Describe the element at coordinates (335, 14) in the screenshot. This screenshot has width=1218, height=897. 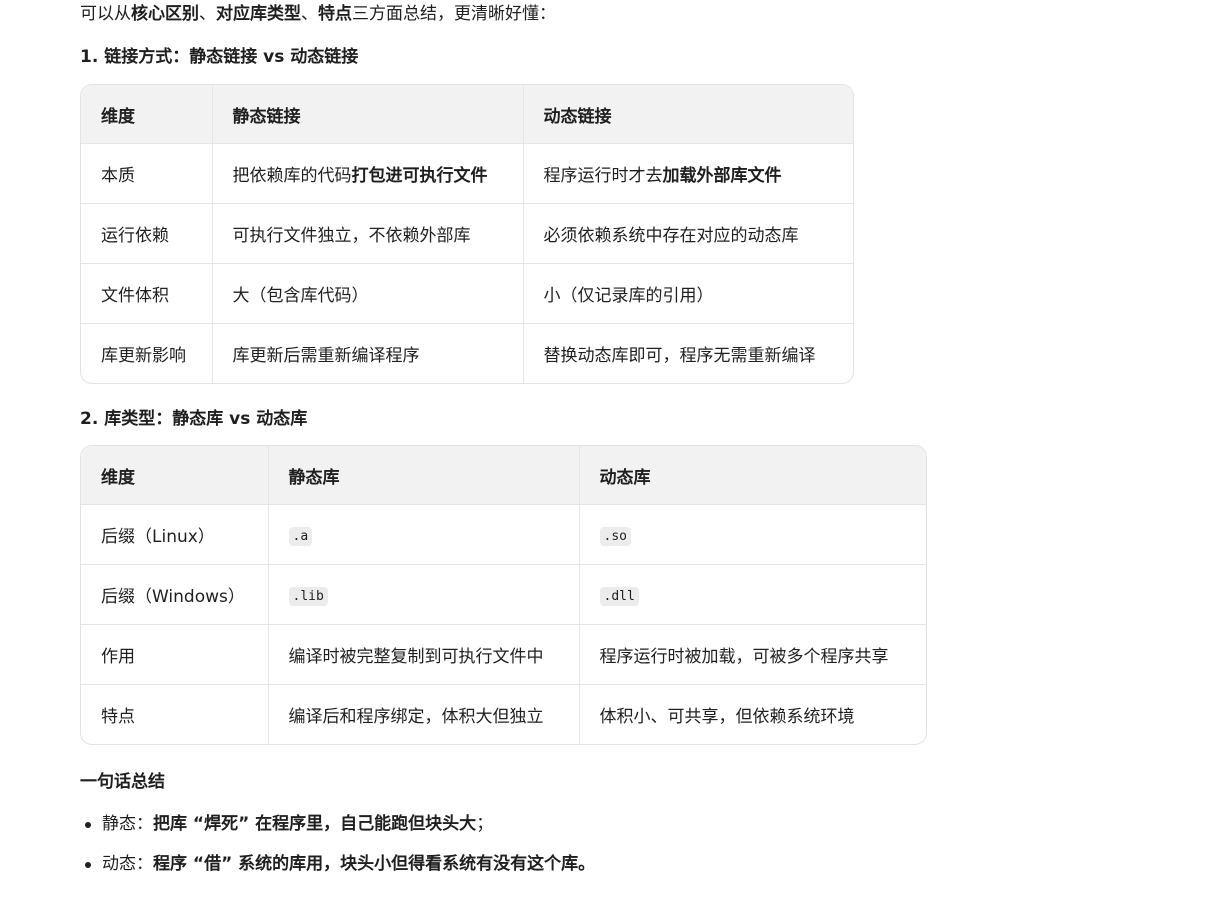
I see `intro-bold-features: 特点` at that location.